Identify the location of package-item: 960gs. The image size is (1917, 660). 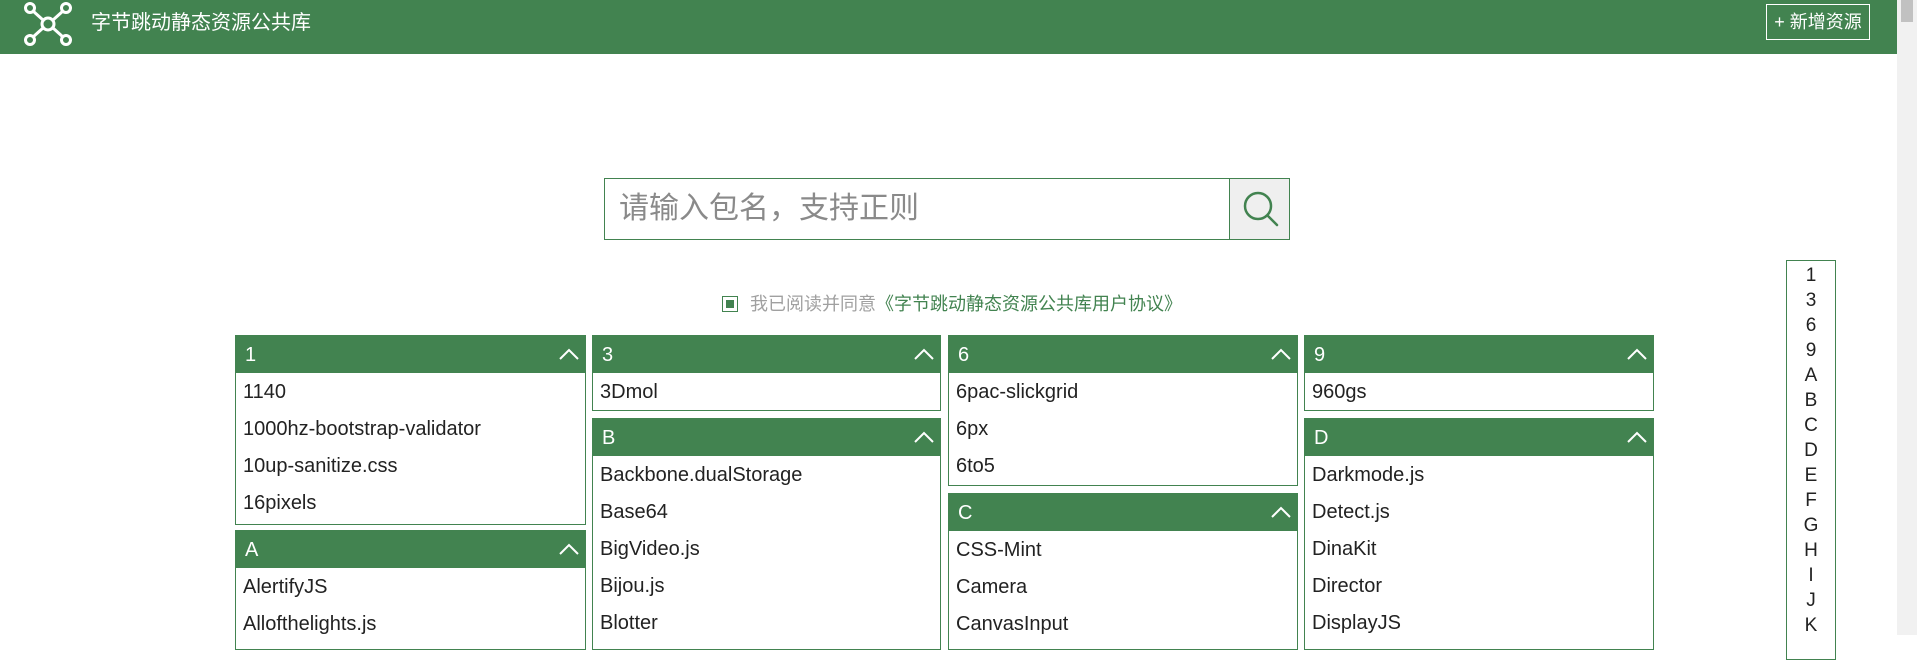
(1479, 392).